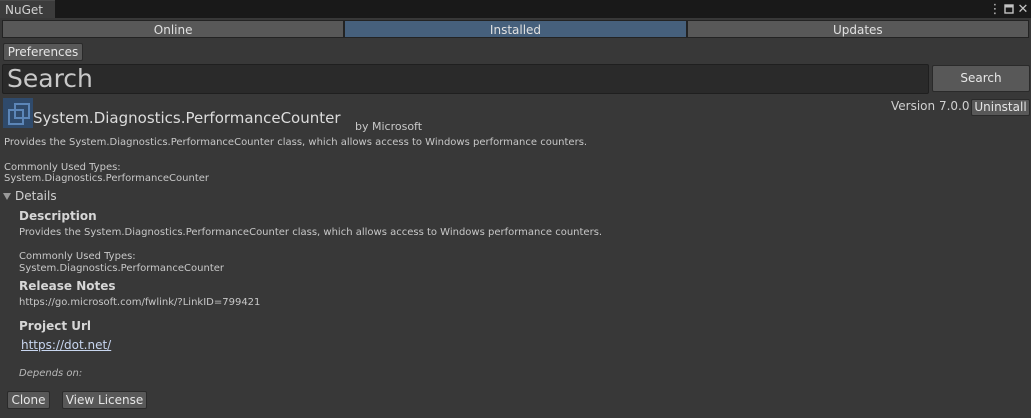  I want to click on search-button: Search, so click(981, 78).